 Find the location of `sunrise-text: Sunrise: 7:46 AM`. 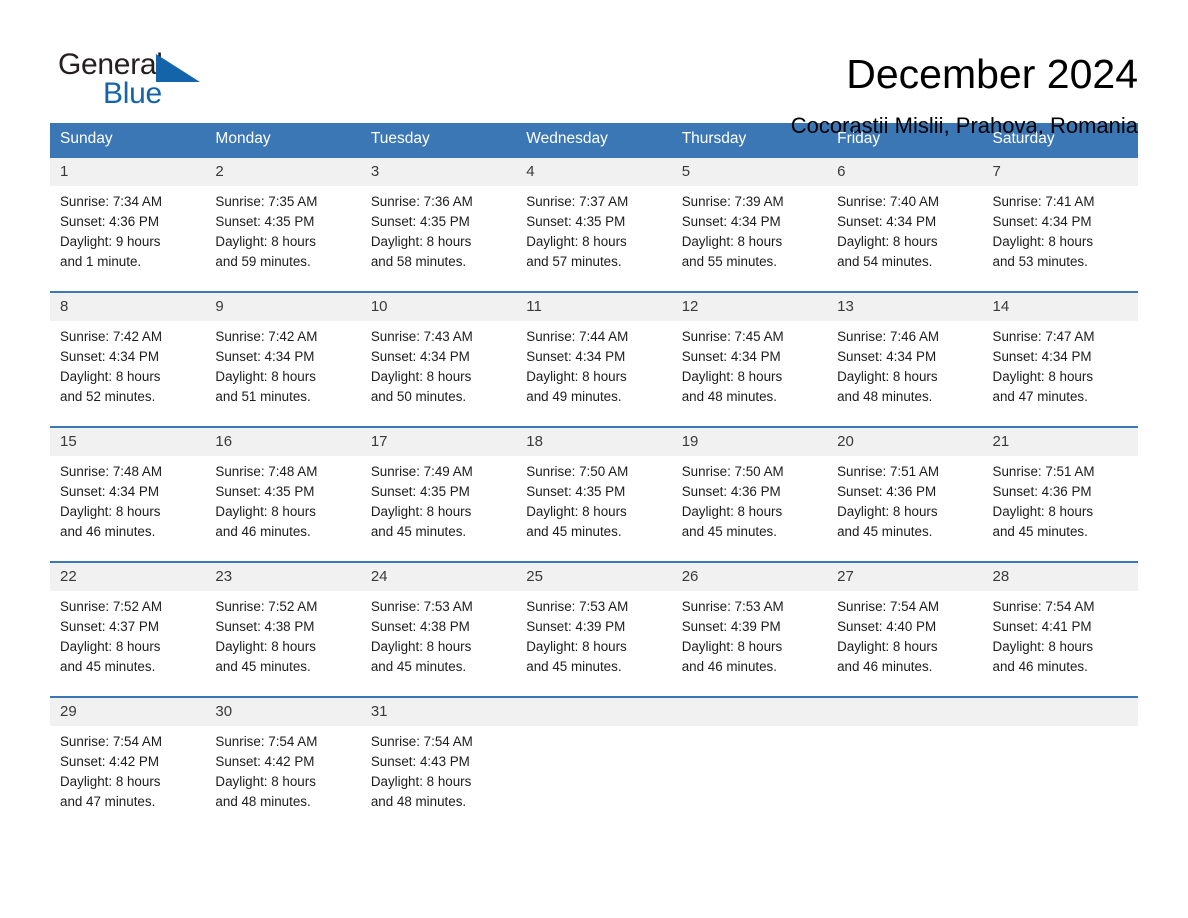

sunrise-text: Sunrise: 7:46 AM is located at coordinates (888, 336).